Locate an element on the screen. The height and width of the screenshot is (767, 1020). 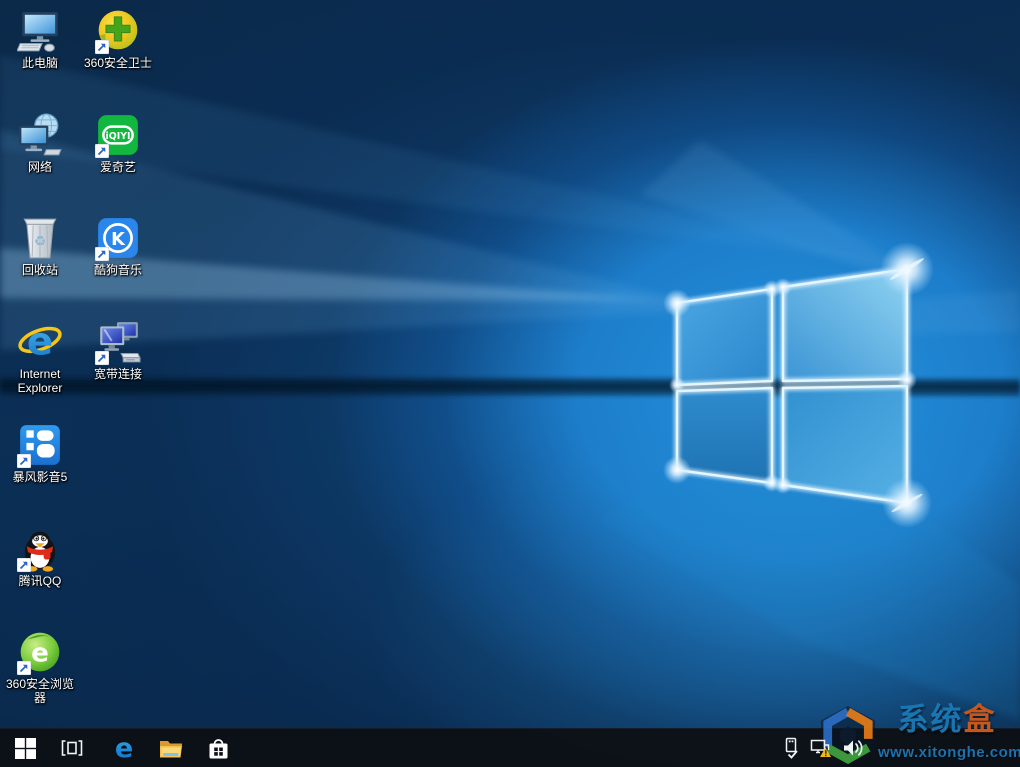
usb-safely-remove-icon is located at coordinates (791, 748).